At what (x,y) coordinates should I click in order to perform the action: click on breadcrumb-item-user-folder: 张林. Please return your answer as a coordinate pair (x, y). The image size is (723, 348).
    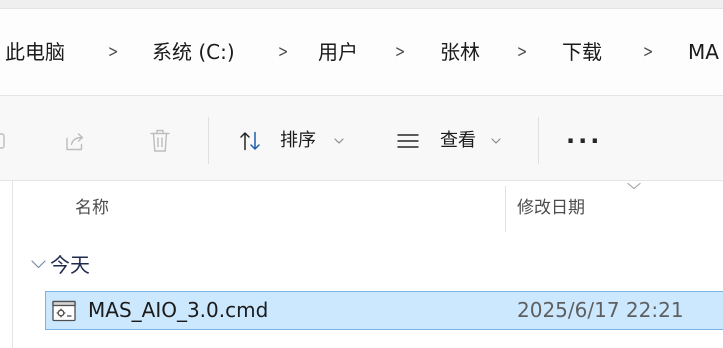
    Looking at the image, I should click on (460, 52).